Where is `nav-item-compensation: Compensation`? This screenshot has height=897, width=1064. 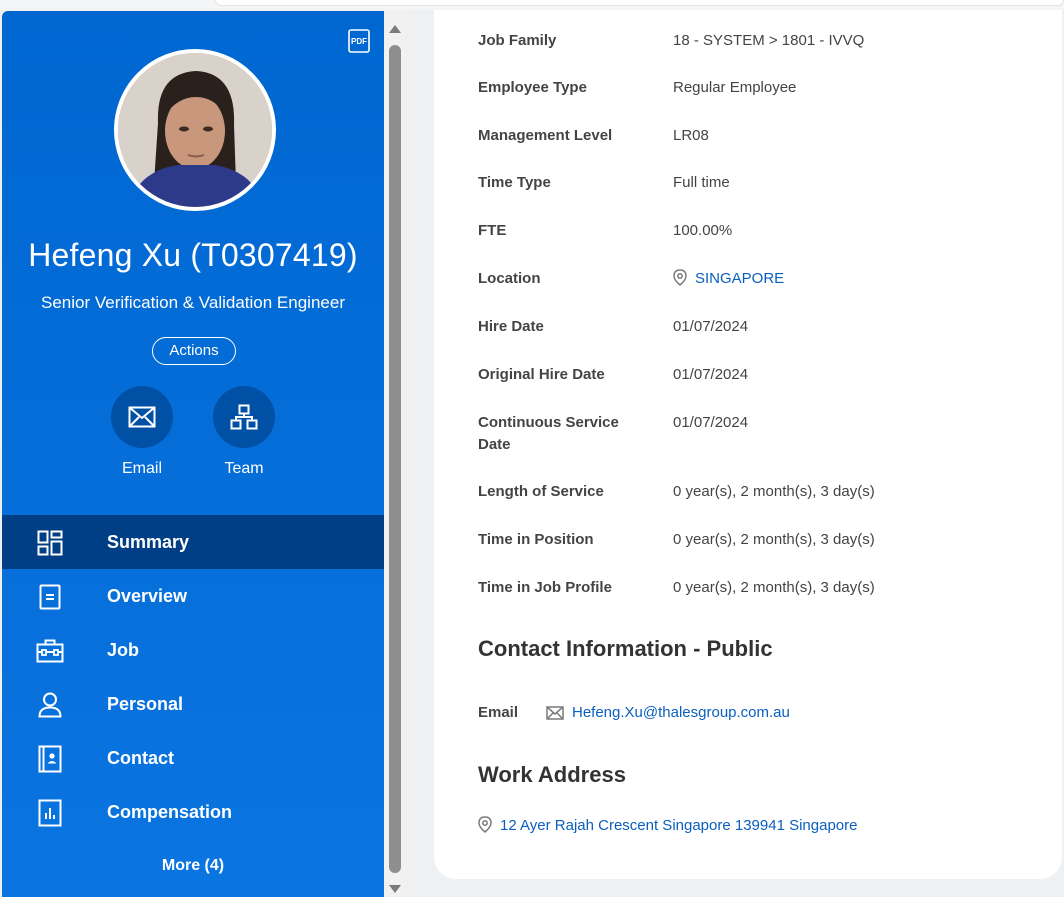
nav-item-compensation: Compensation is located at coordinates (193, 812).